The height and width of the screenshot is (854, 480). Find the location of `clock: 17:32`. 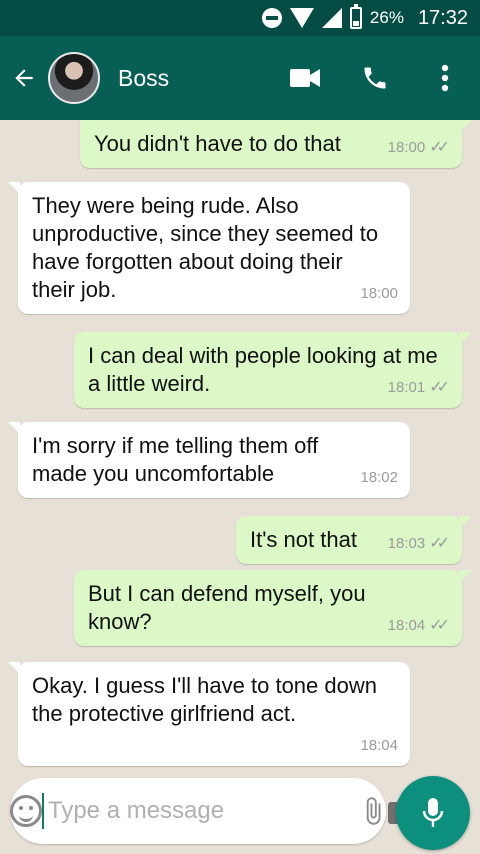

clock: 17:32 is located at coordinates (442, 17).